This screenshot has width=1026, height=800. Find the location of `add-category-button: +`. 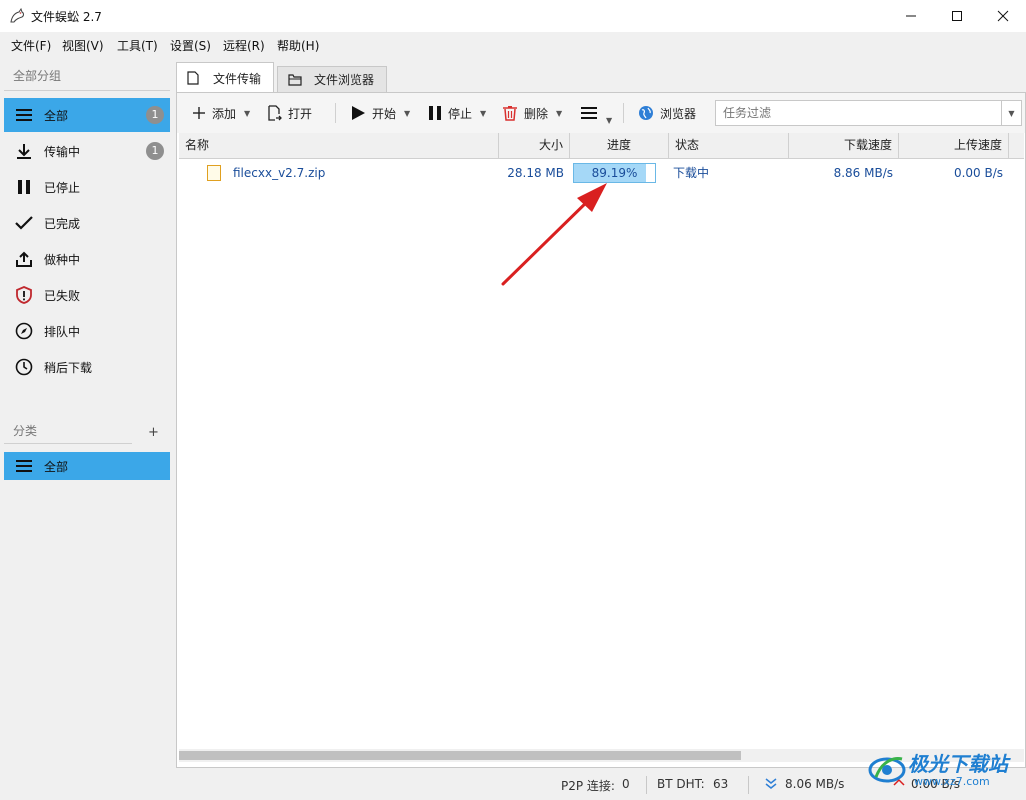

add-category-button: + is located at coordinates (153, 432).